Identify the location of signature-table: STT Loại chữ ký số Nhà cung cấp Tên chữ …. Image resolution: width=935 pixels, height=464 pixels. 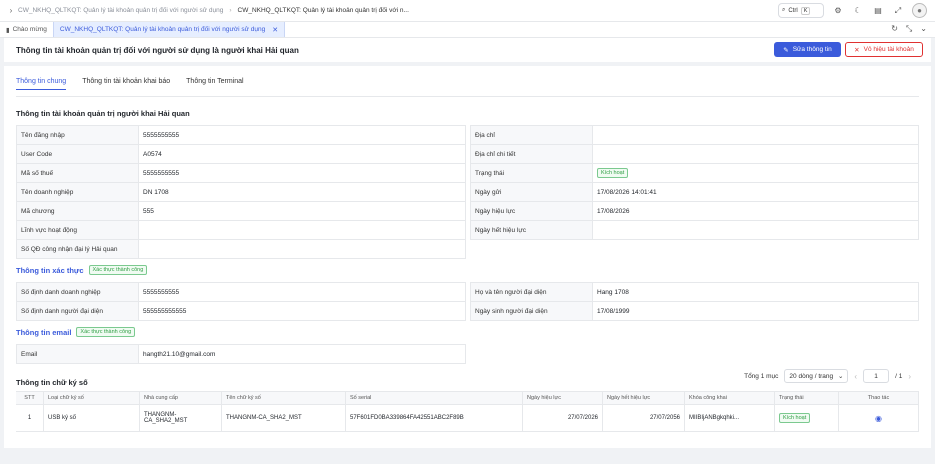
(467, 411).